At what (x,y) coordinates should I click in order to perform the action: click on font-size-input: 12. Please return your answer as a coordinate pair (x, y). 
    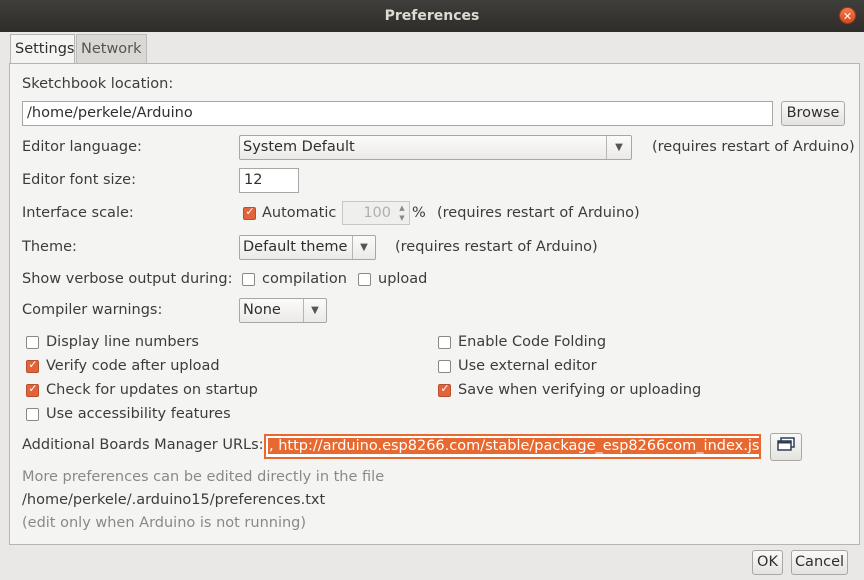
    Looking at the image, I should click on (269, 180).